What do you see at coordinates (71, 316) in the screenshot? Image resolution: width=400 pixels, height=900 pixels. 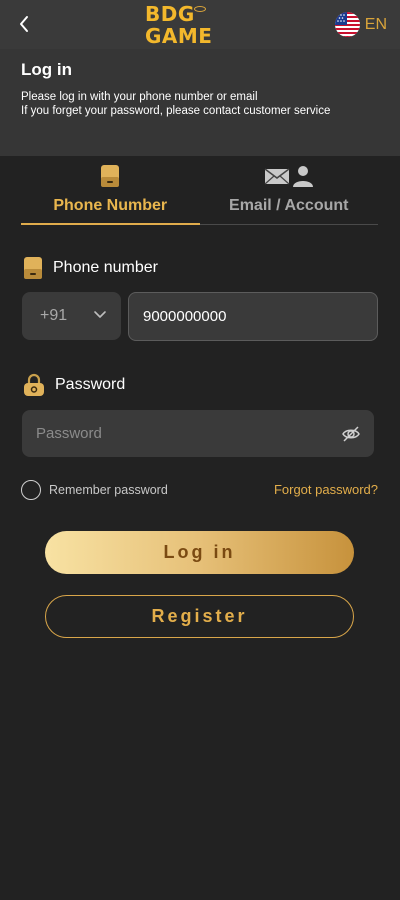 I see `country-code-select: +91` at bounding box center [71, 316].